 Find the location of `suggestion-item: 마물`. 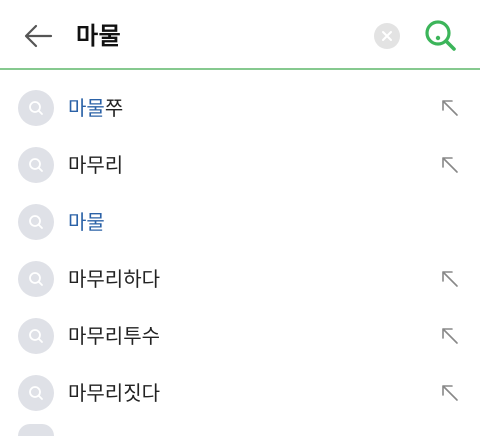

suggestion-item: 마물 is located at coordinates (240, 222).